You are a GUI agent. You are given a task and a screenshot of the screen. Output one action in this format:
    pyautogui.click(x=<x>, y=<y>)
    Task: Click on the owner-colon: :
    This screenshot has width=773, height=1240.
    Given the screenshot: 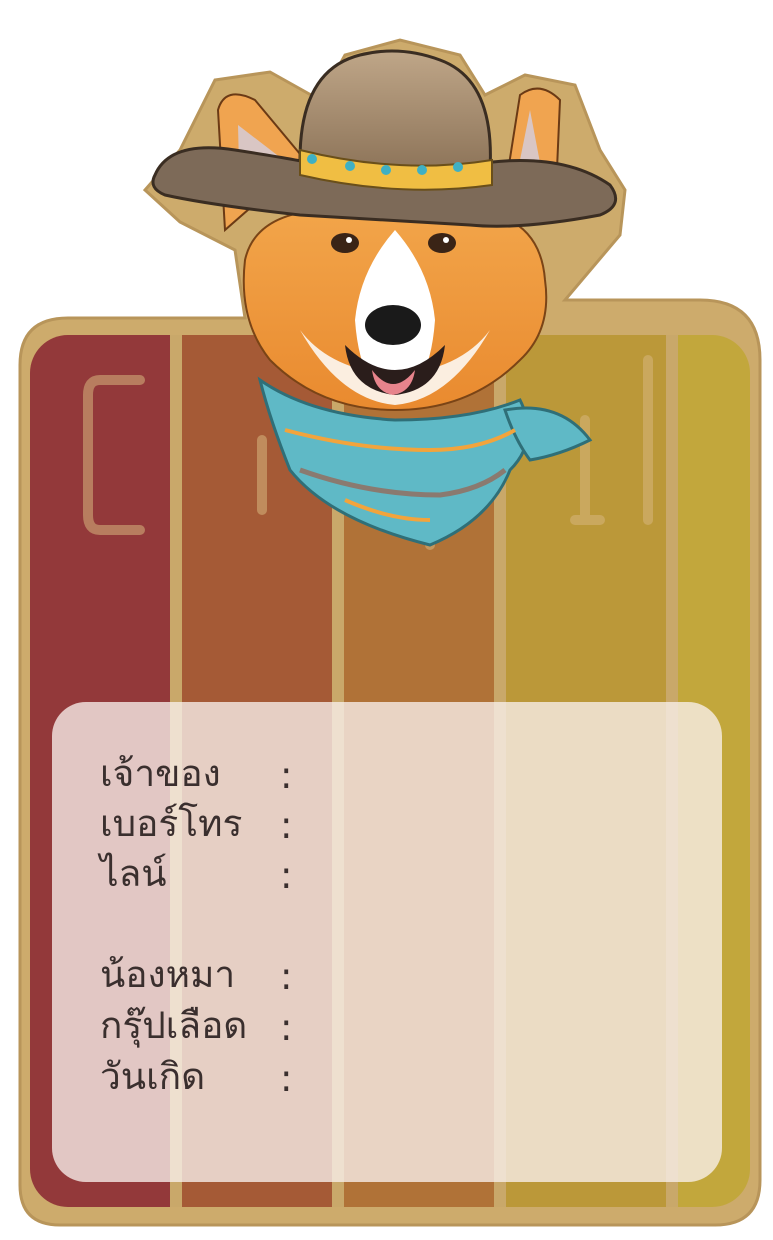 What is the action you would take?
    pyautogui.click(x=286, y=775)
    